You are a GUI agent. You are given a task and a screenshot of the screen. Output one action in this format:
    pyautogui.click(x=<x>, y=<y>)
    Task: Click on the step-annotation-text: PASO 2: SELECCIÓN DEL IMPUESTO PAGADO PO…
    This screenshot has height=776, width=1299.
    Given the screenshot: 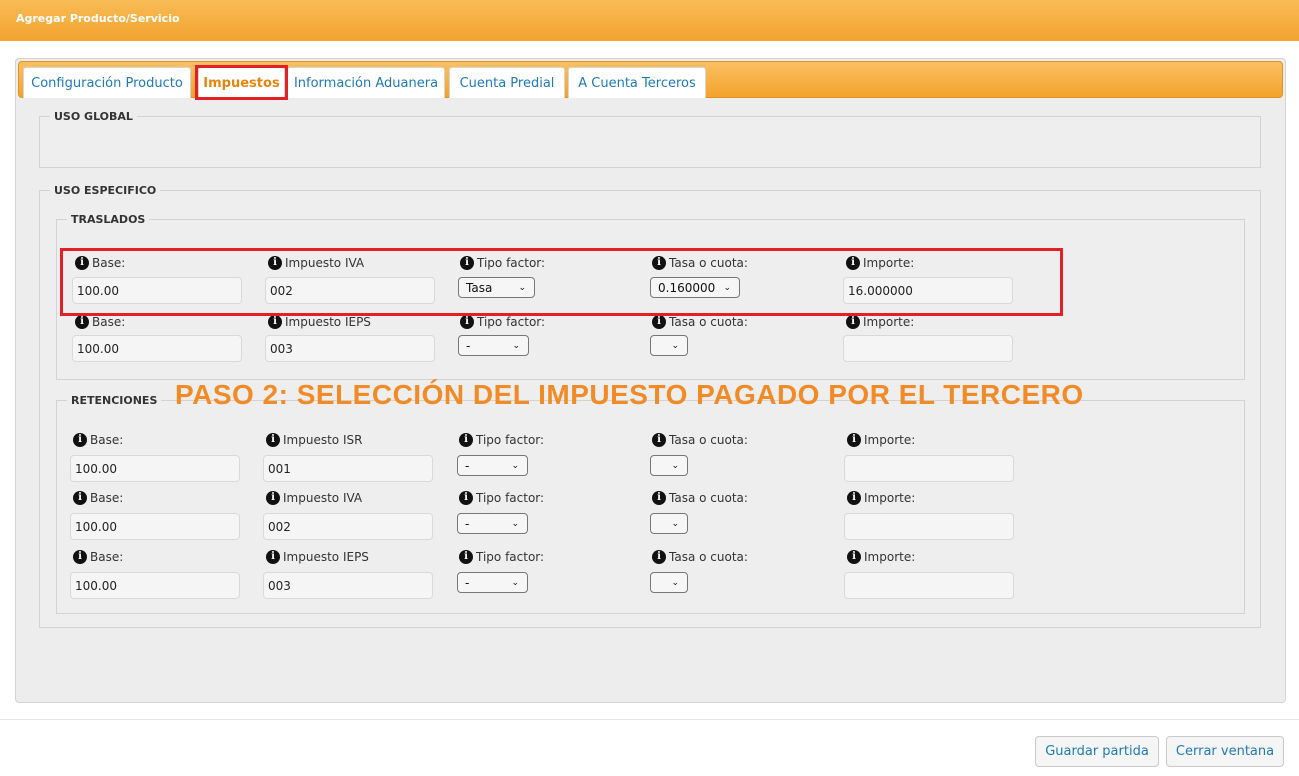 What is the action you would take?
    pyautogui.click(x=629, y=394)
    